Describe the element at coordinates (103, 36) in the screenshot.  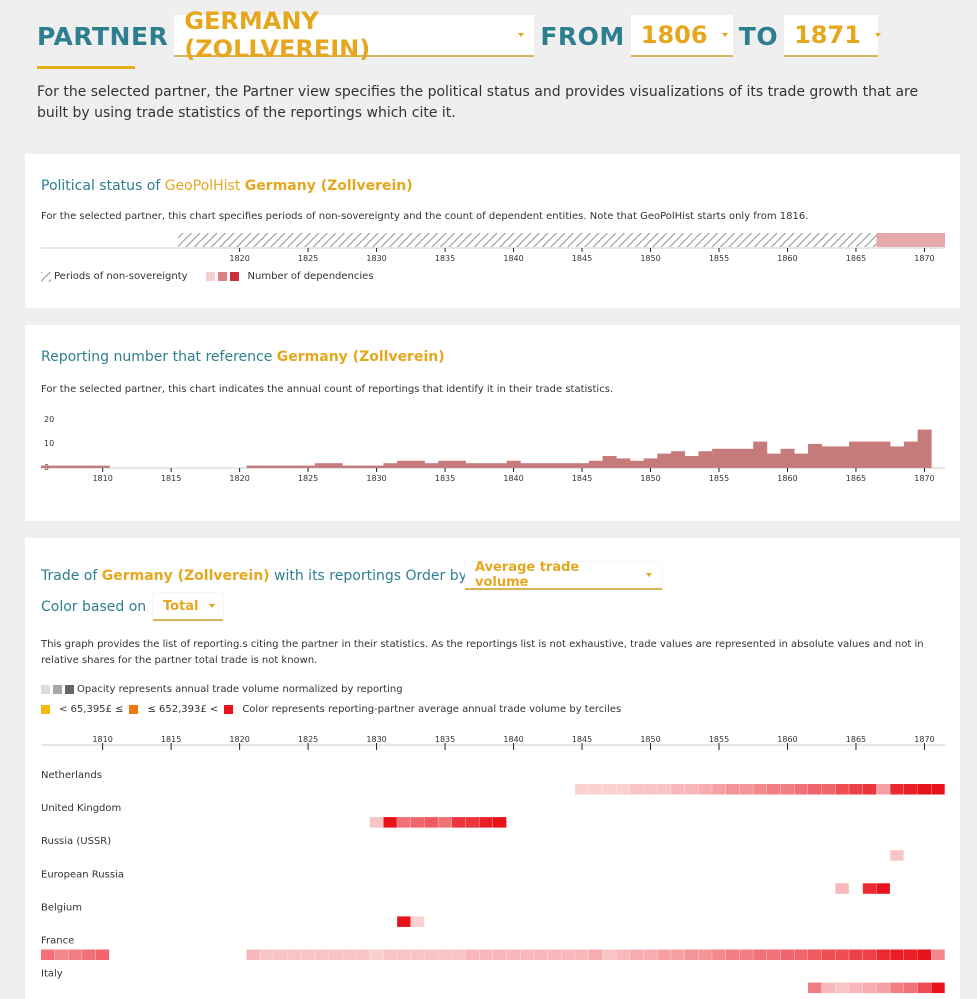
I see `partner-label: PARTNER` at that location.